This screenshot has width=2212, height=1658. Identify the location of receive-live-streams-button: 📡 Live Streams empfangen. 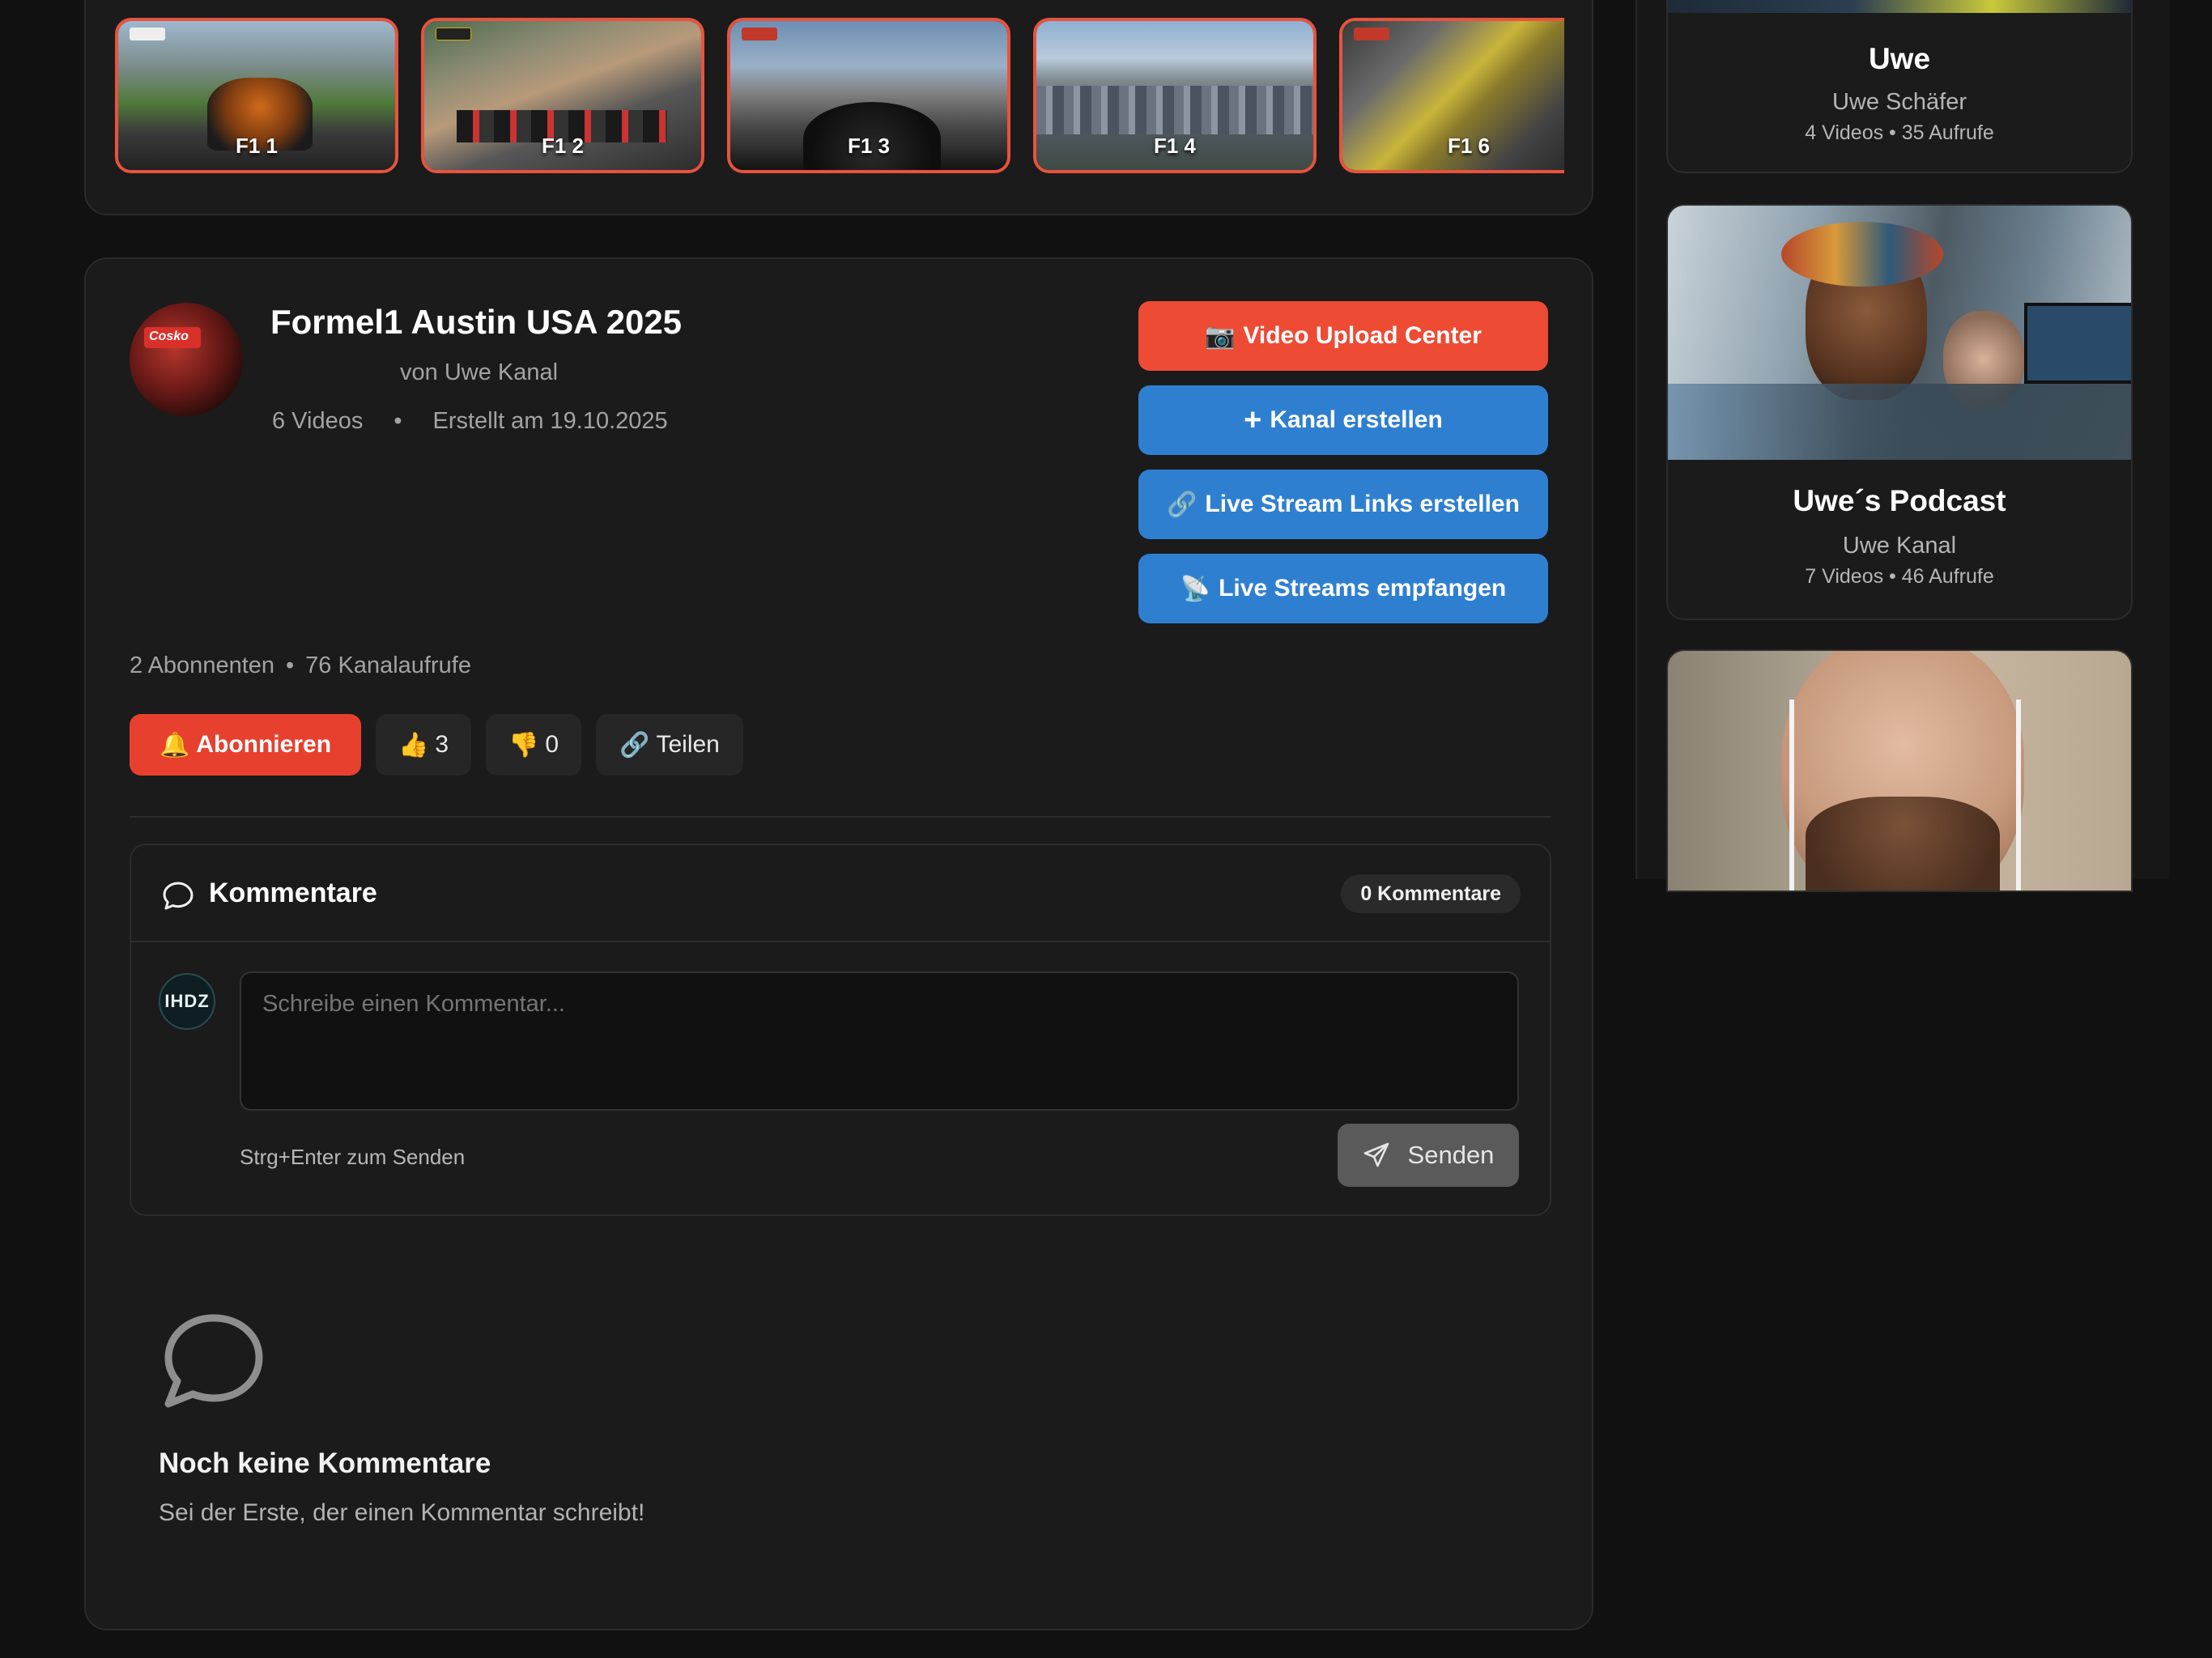
(1343, 588).